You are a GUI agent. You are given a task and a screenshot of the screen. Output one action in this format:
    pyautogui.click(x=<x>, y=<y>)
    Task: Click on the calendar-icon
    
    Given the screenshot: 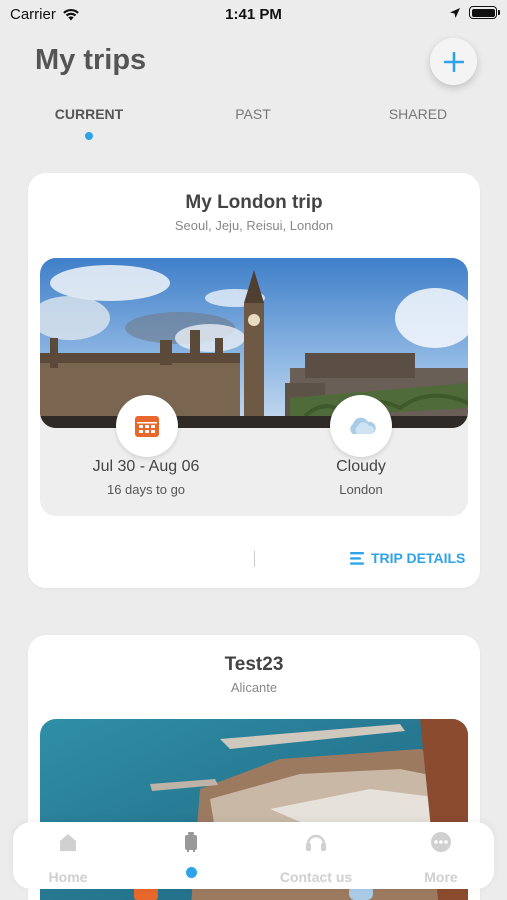 What is the action you would take?
    pyautogui.click(x=147, y=426)
    